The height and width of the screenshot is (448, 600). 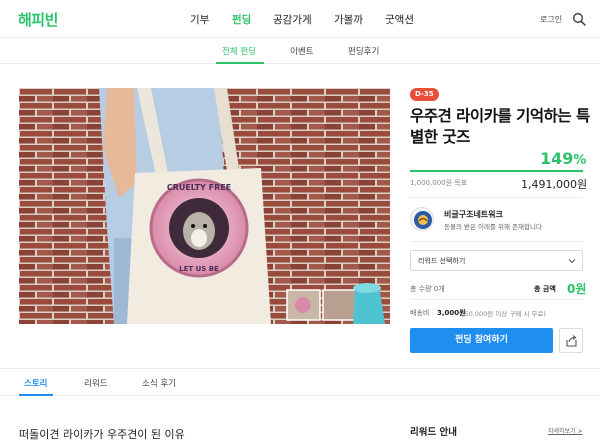 I want to click on nav-item-store: 공감가게, so click(x=292, y=19).